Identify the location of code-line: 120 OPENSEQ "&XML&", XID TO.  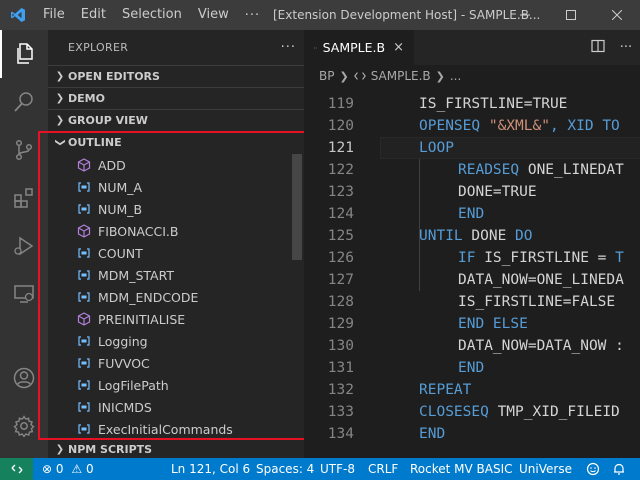
(472, 126).